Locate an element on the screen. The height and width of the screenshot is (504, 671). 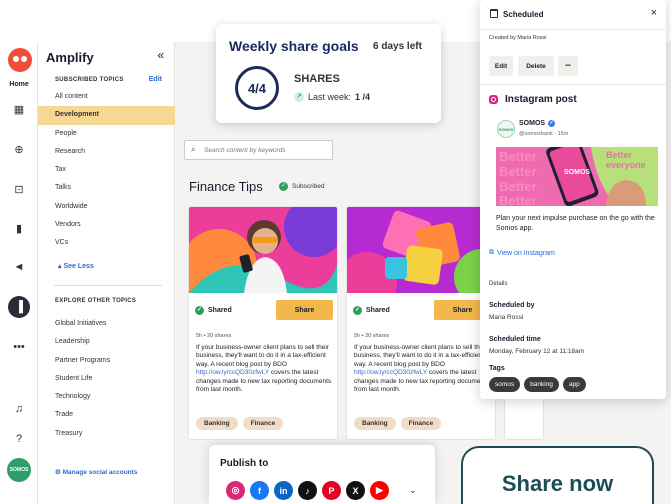
sidebar-item-all-content: All content is located at coordinates (106, 97).